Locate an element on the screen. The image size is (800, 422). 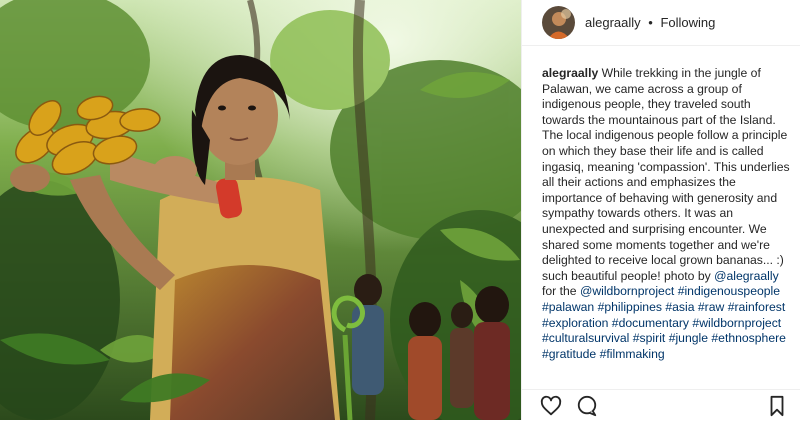
hashtag: #wildbornproject is located at coordinates (736, 323).